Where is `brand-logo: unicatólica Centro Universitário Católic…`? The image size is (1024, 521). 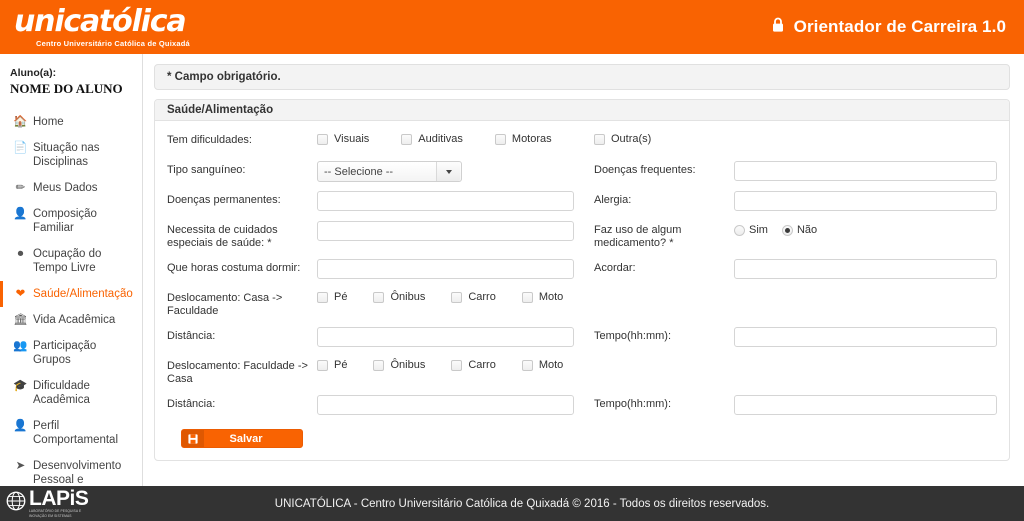
brand-logo: unicatólica Centro Universitário Católic… is located at coordinates (102, 25).